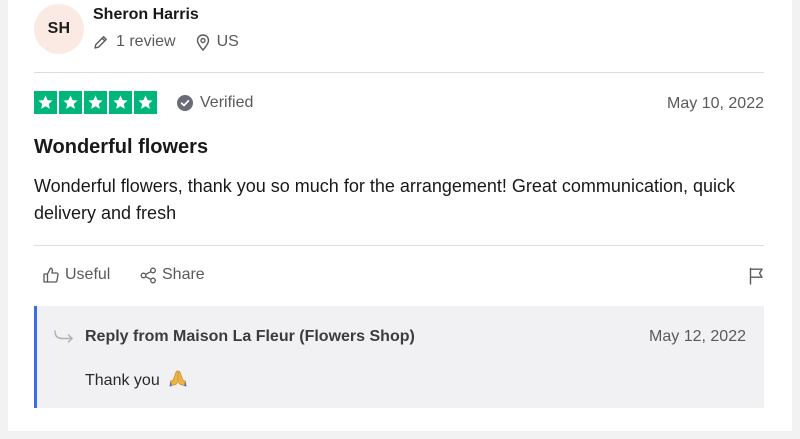 This screenshot has height=439, width=800. What do you see at coordinates (148, 275) in the screenshot?
I see `share-icon` at bounding box center [148, 275].